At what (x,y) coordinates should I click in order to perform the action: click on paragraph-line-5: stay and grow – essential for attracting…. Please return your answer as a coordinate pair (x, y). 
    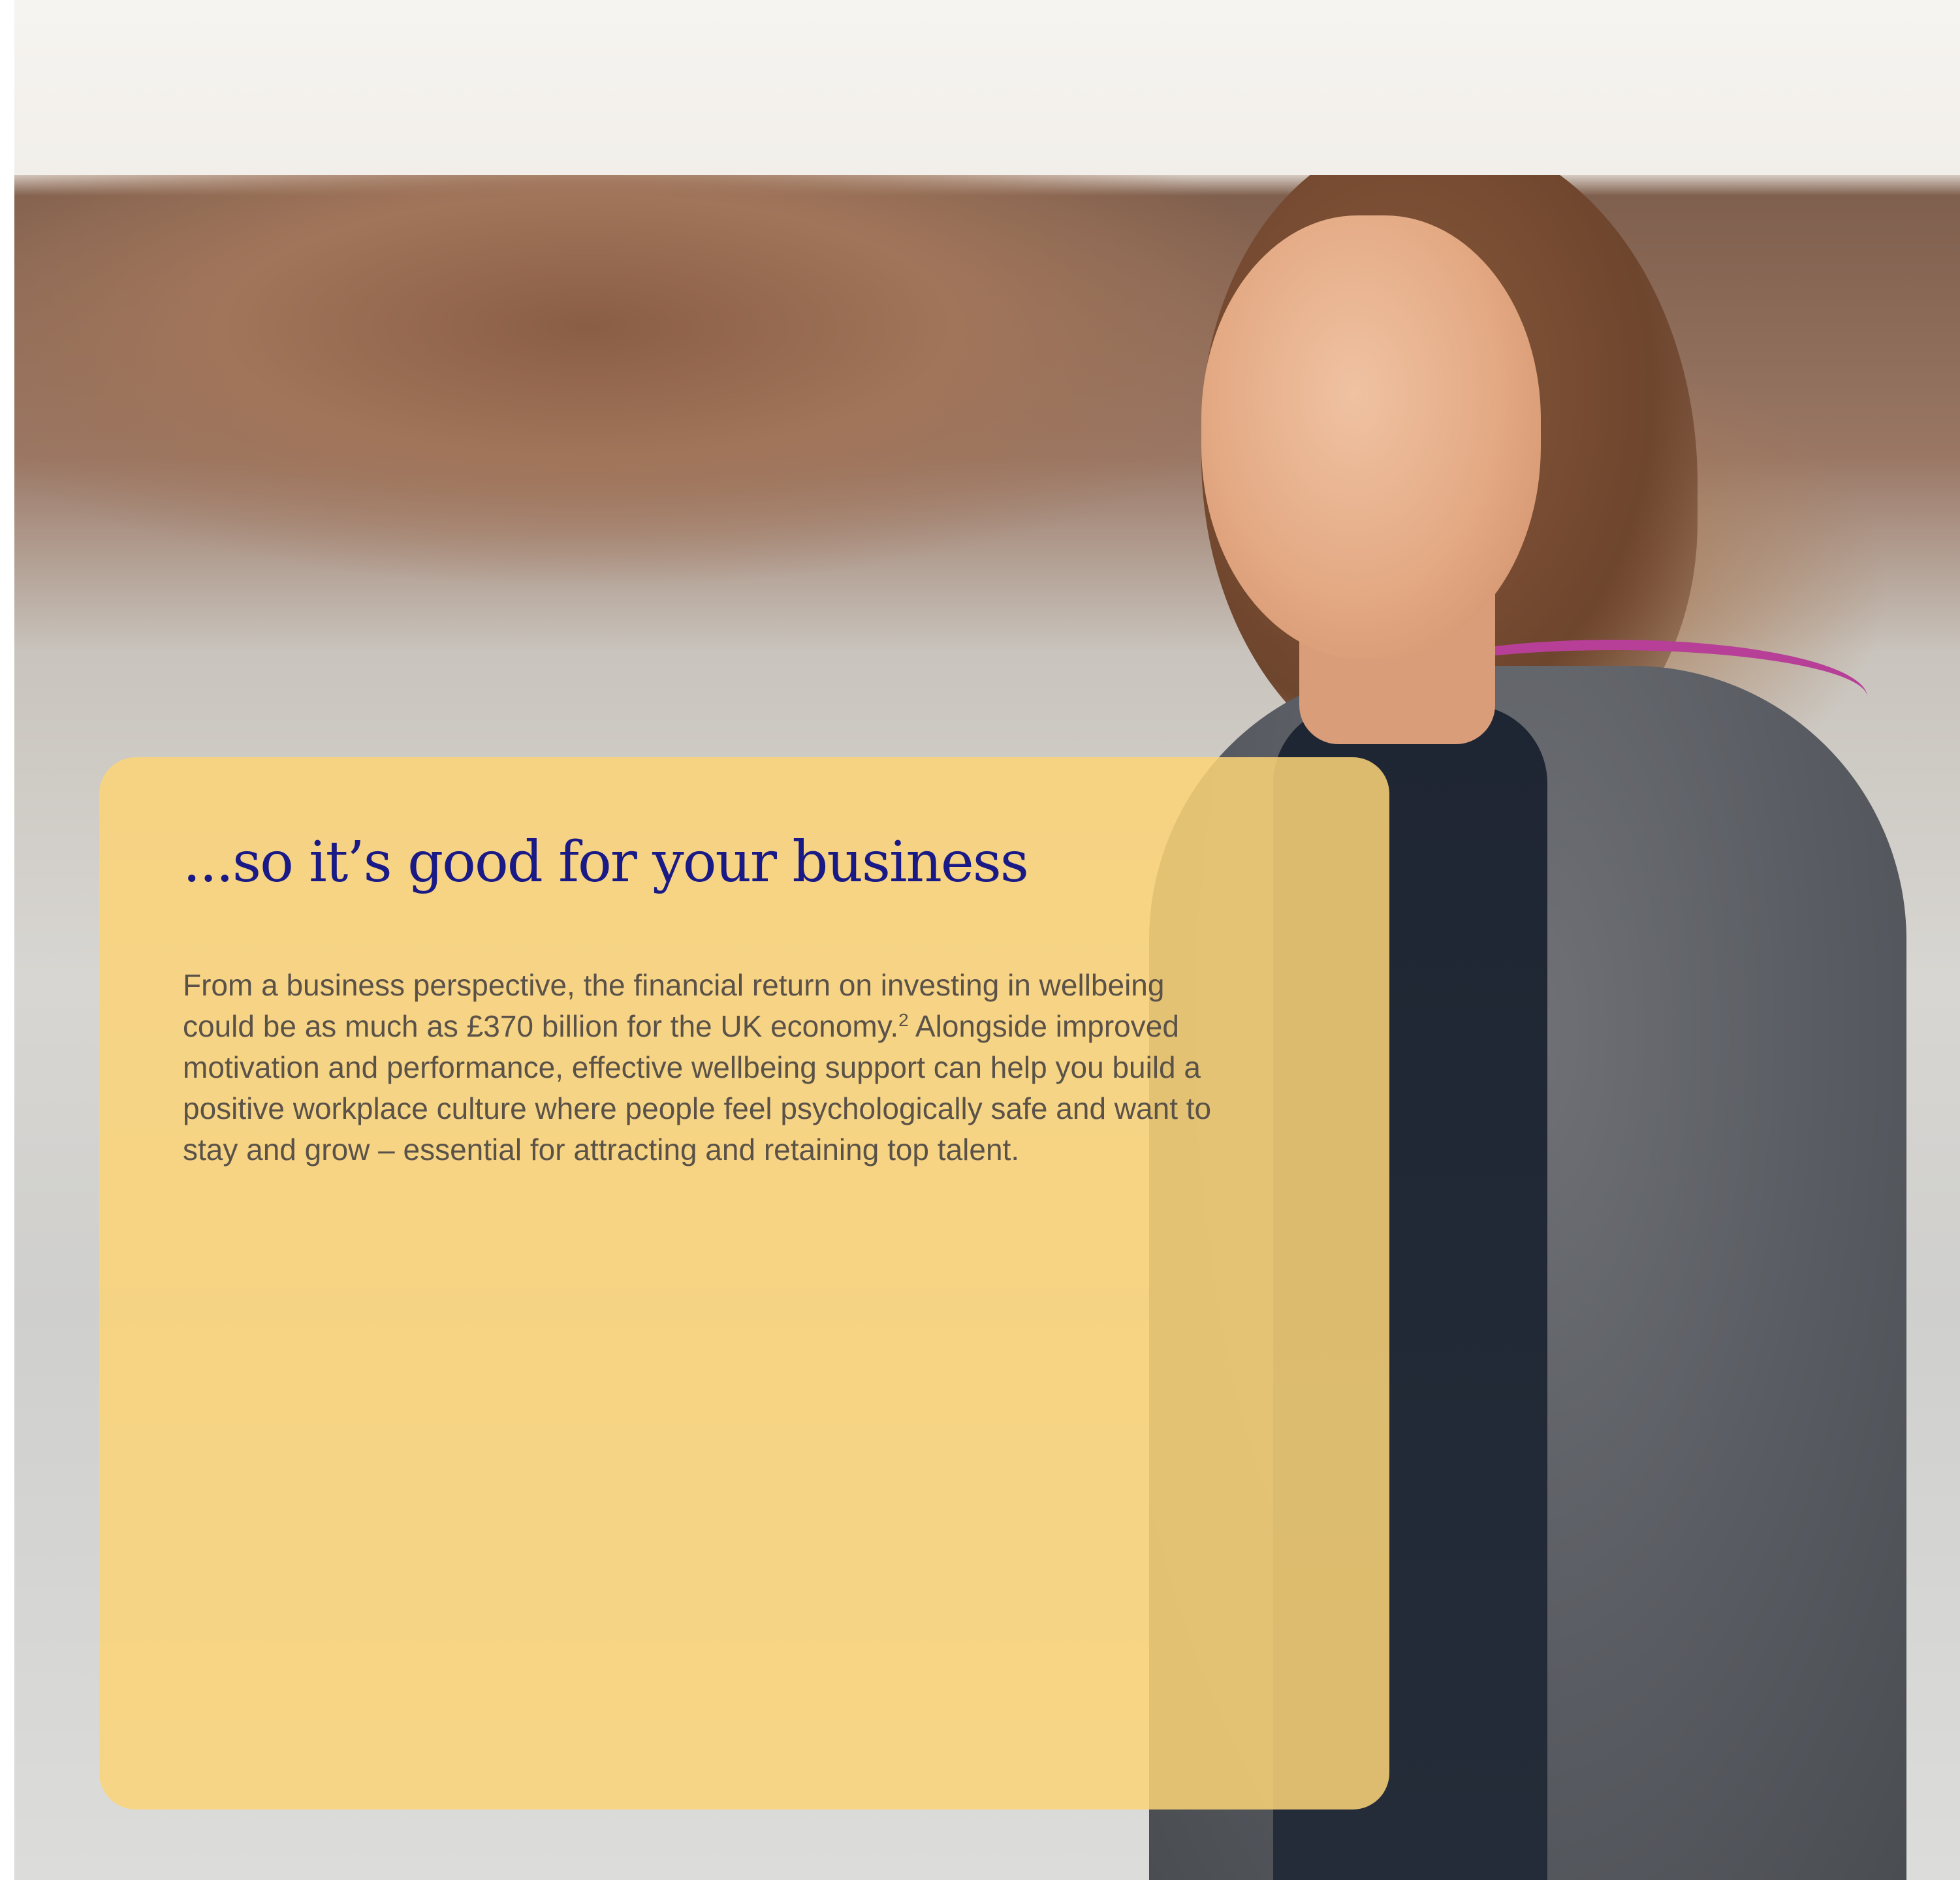
    Looking at the image, I should click on (601, 1150).